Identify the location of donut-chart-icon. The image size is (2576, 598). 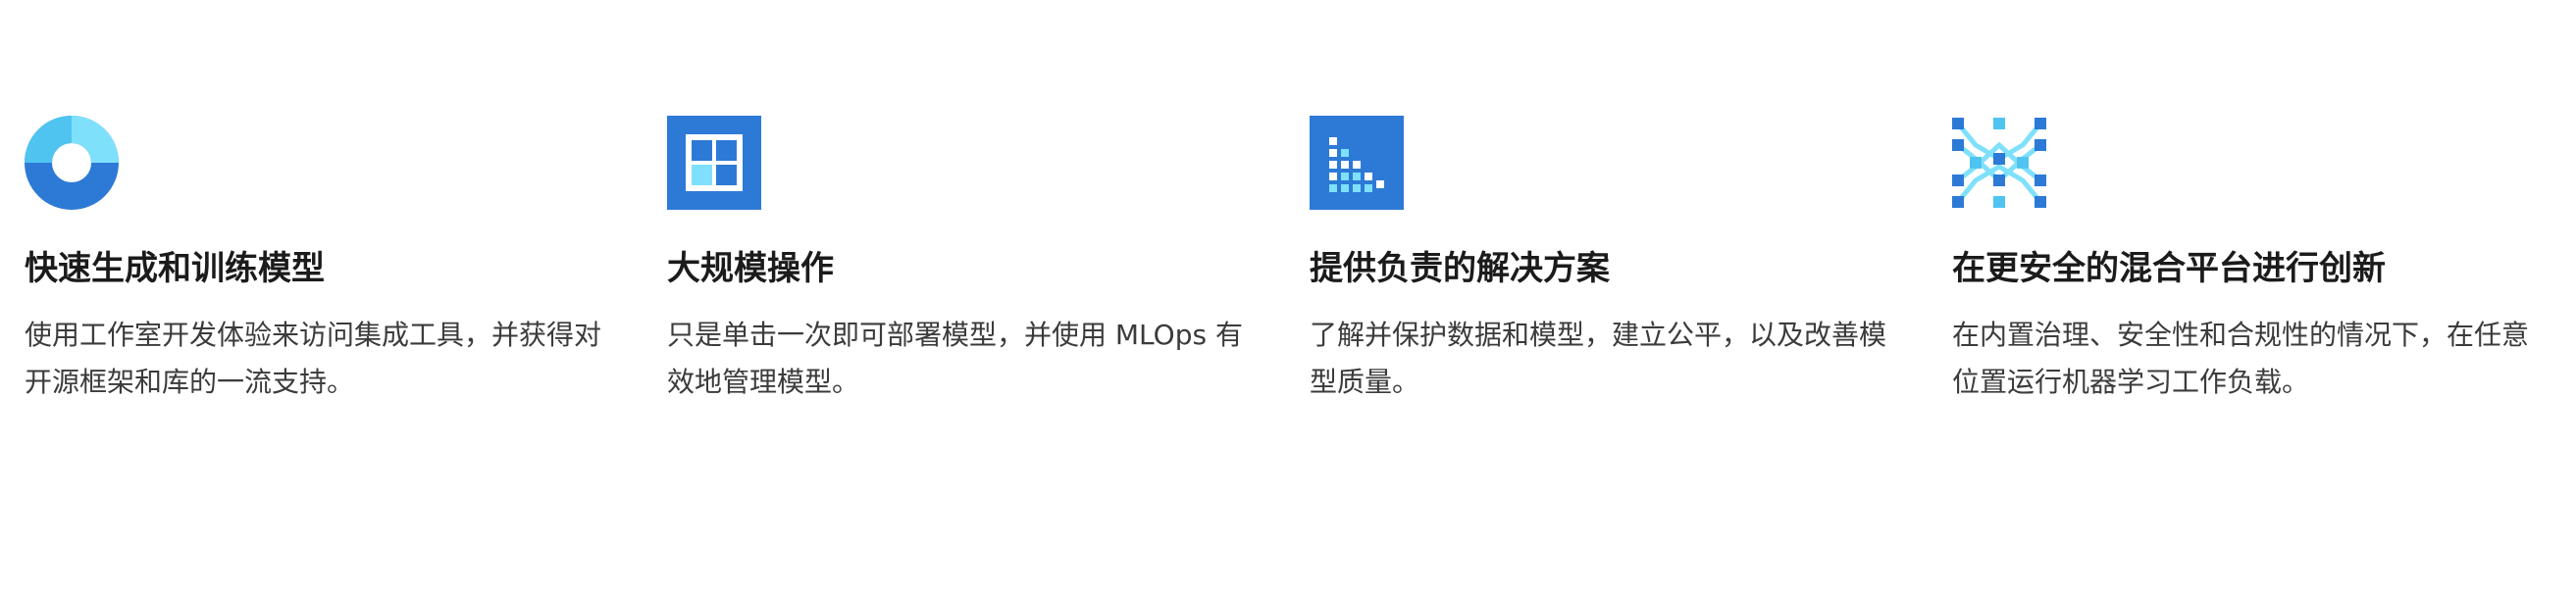
(72, 163).